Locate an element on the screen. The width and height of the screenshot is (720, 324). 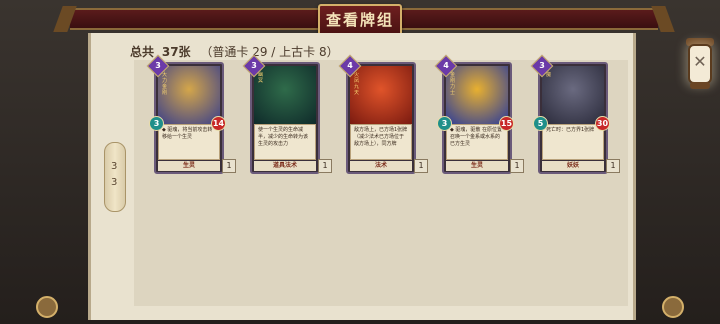
card-type-breakdown: （普通卡 29 / 上古卡 8） is located at coordinates (269, 52).